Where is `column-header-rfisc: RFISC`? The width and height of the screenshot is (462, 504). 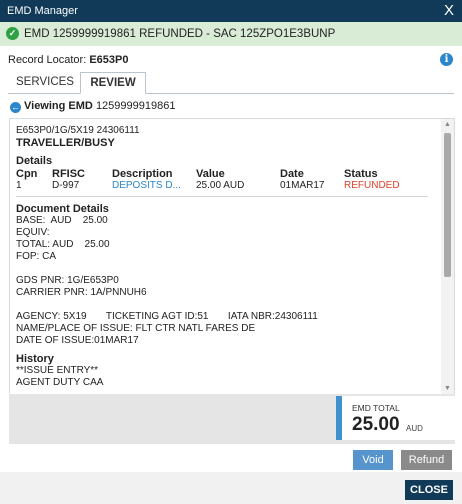 column-header-rfisc: RFISC is located at coordinates (68, 174).